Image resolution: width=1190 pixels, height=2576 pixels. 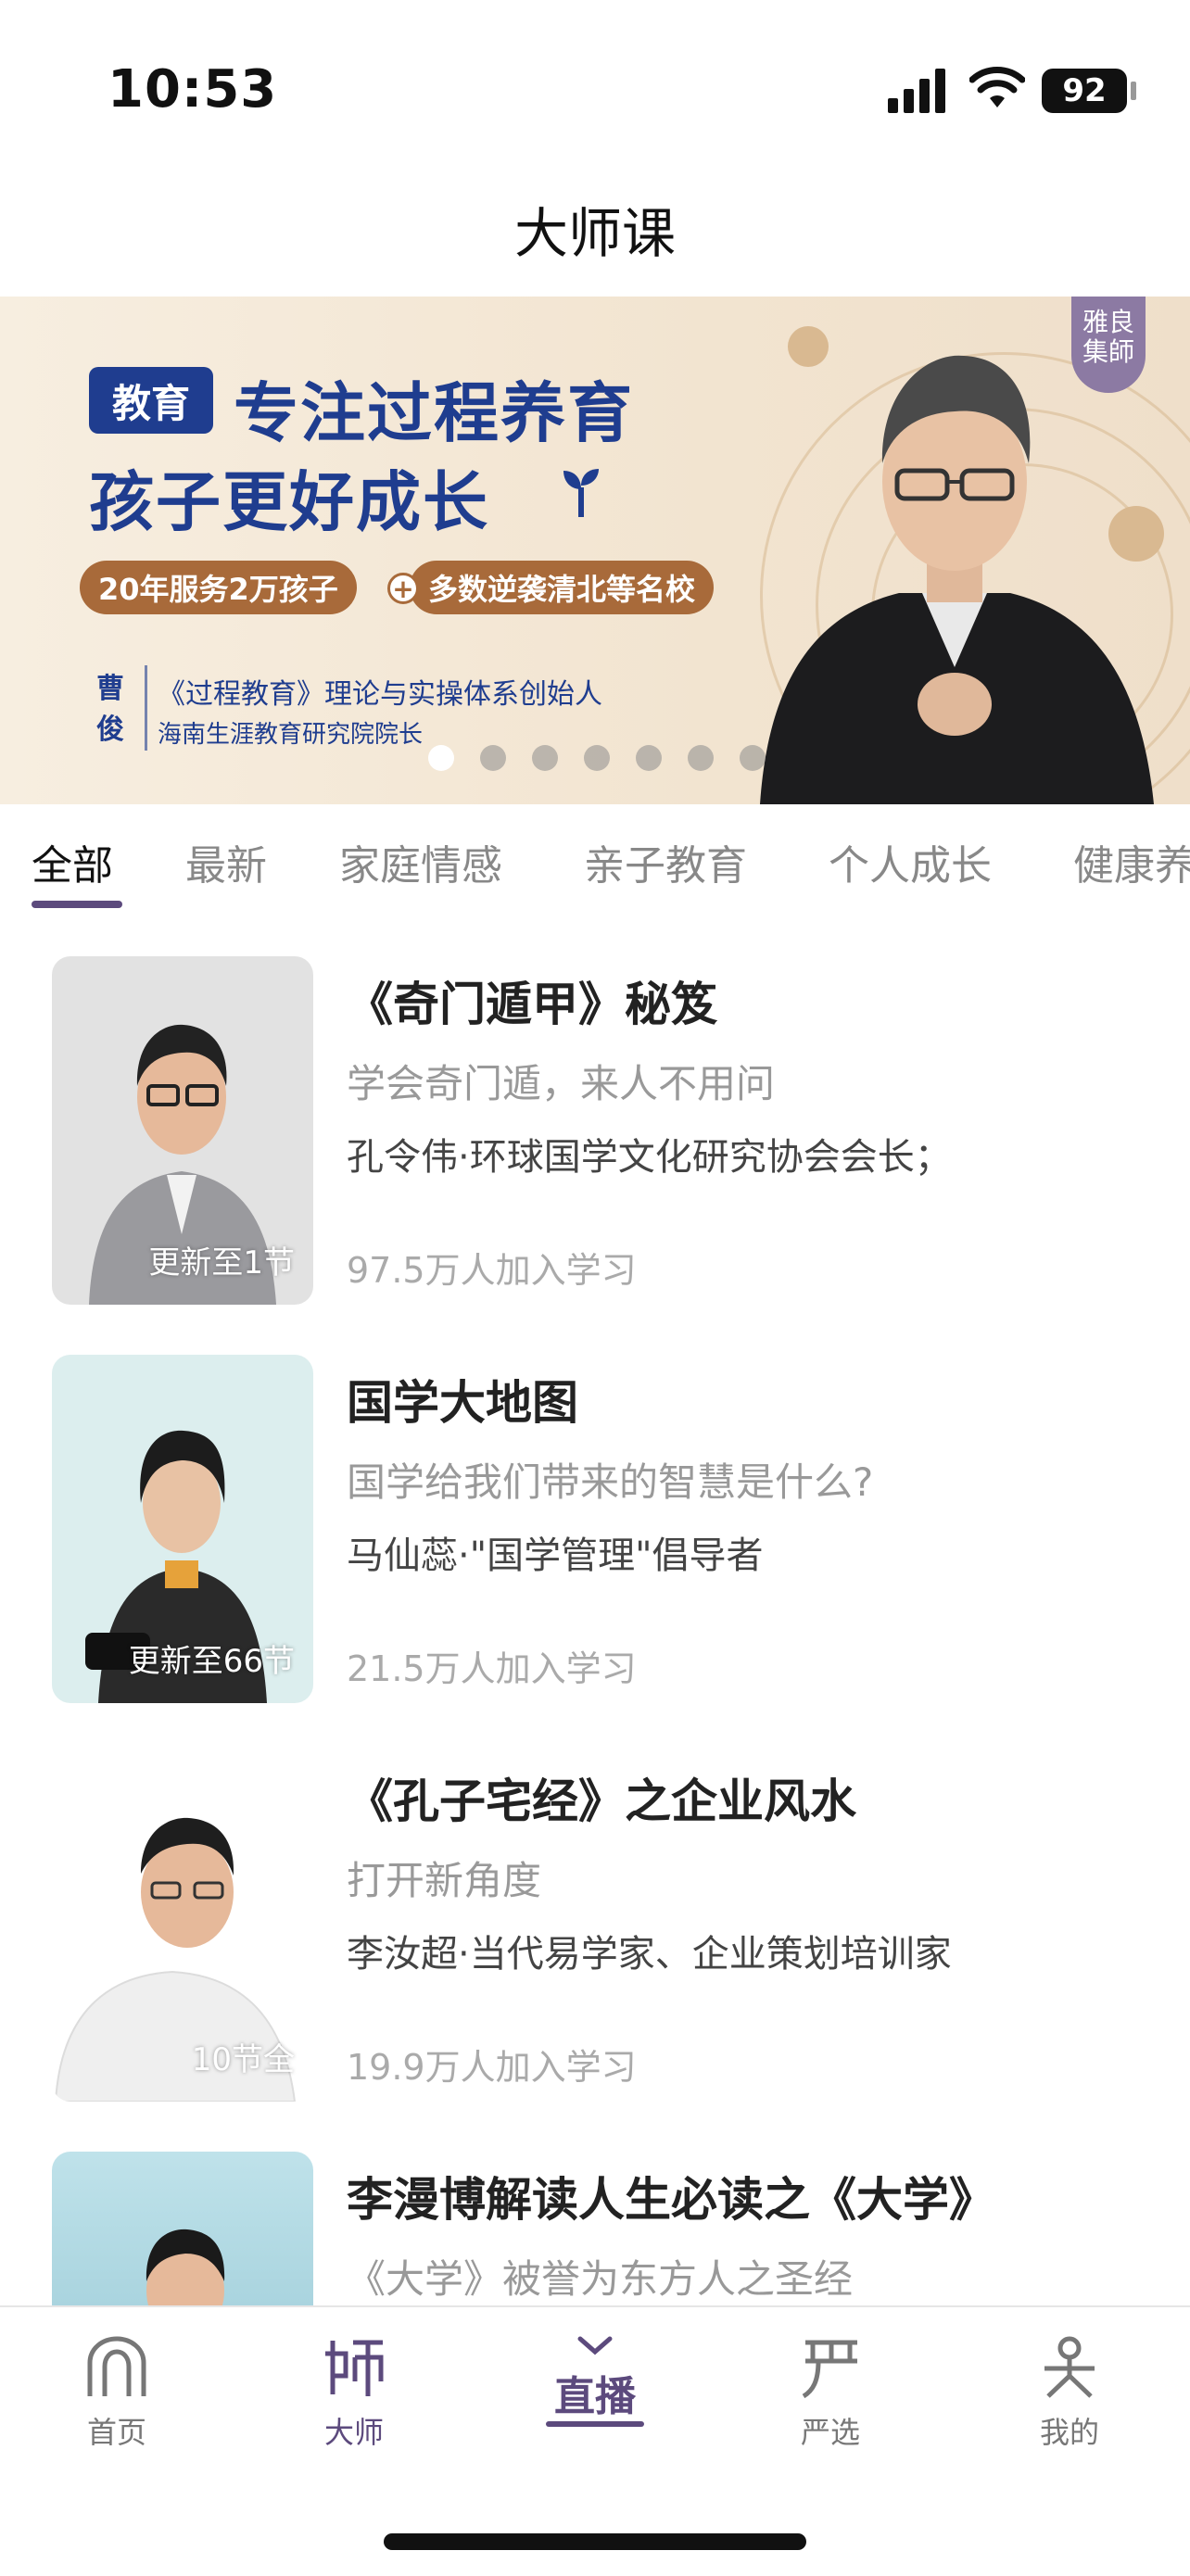 I want to click on banner-subheadline: 孩子更好成长, so click(x=289, y=502).